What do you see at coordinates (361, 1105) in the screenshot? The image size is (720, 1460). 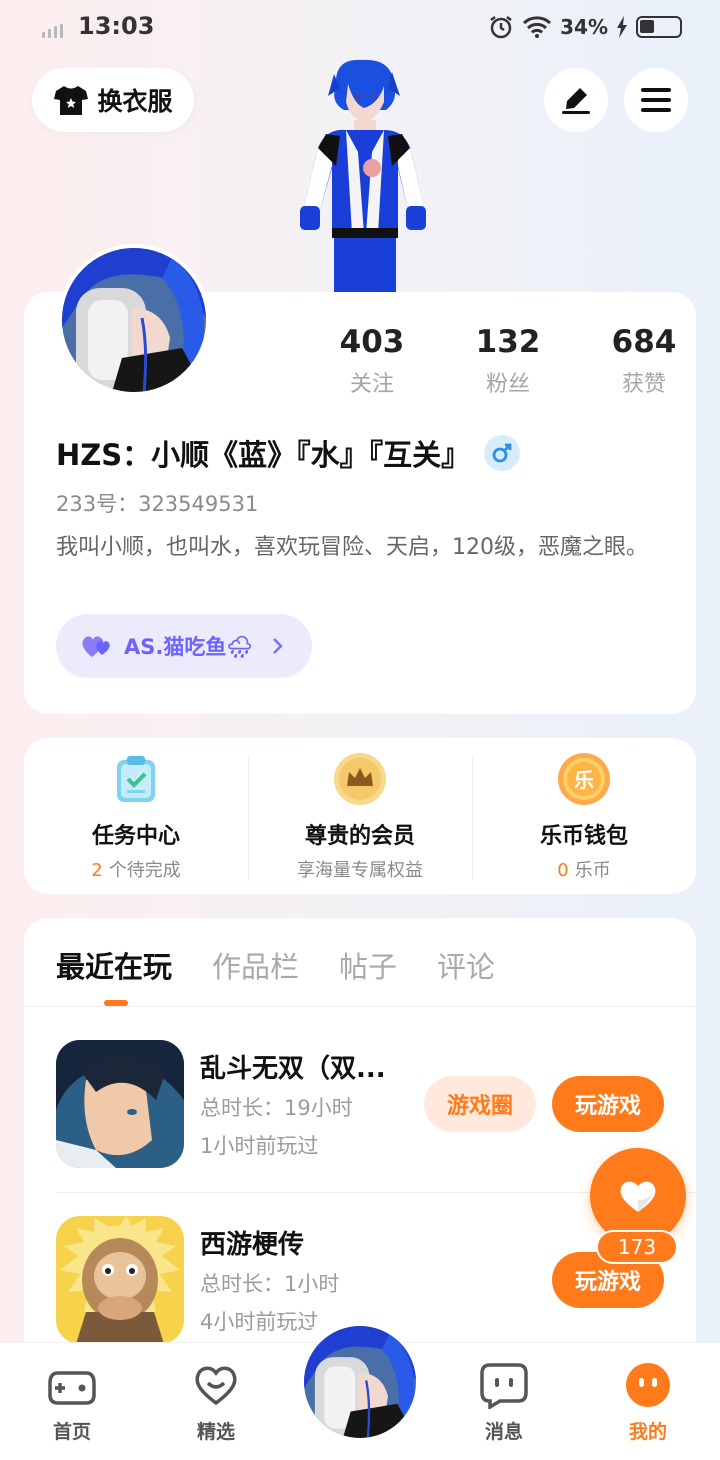 I see `game-item: 乱斗无双（双... 总时长：19小时 1小时前玩过 游戏圈 玩游戏` at bounding box center [361, 1105].